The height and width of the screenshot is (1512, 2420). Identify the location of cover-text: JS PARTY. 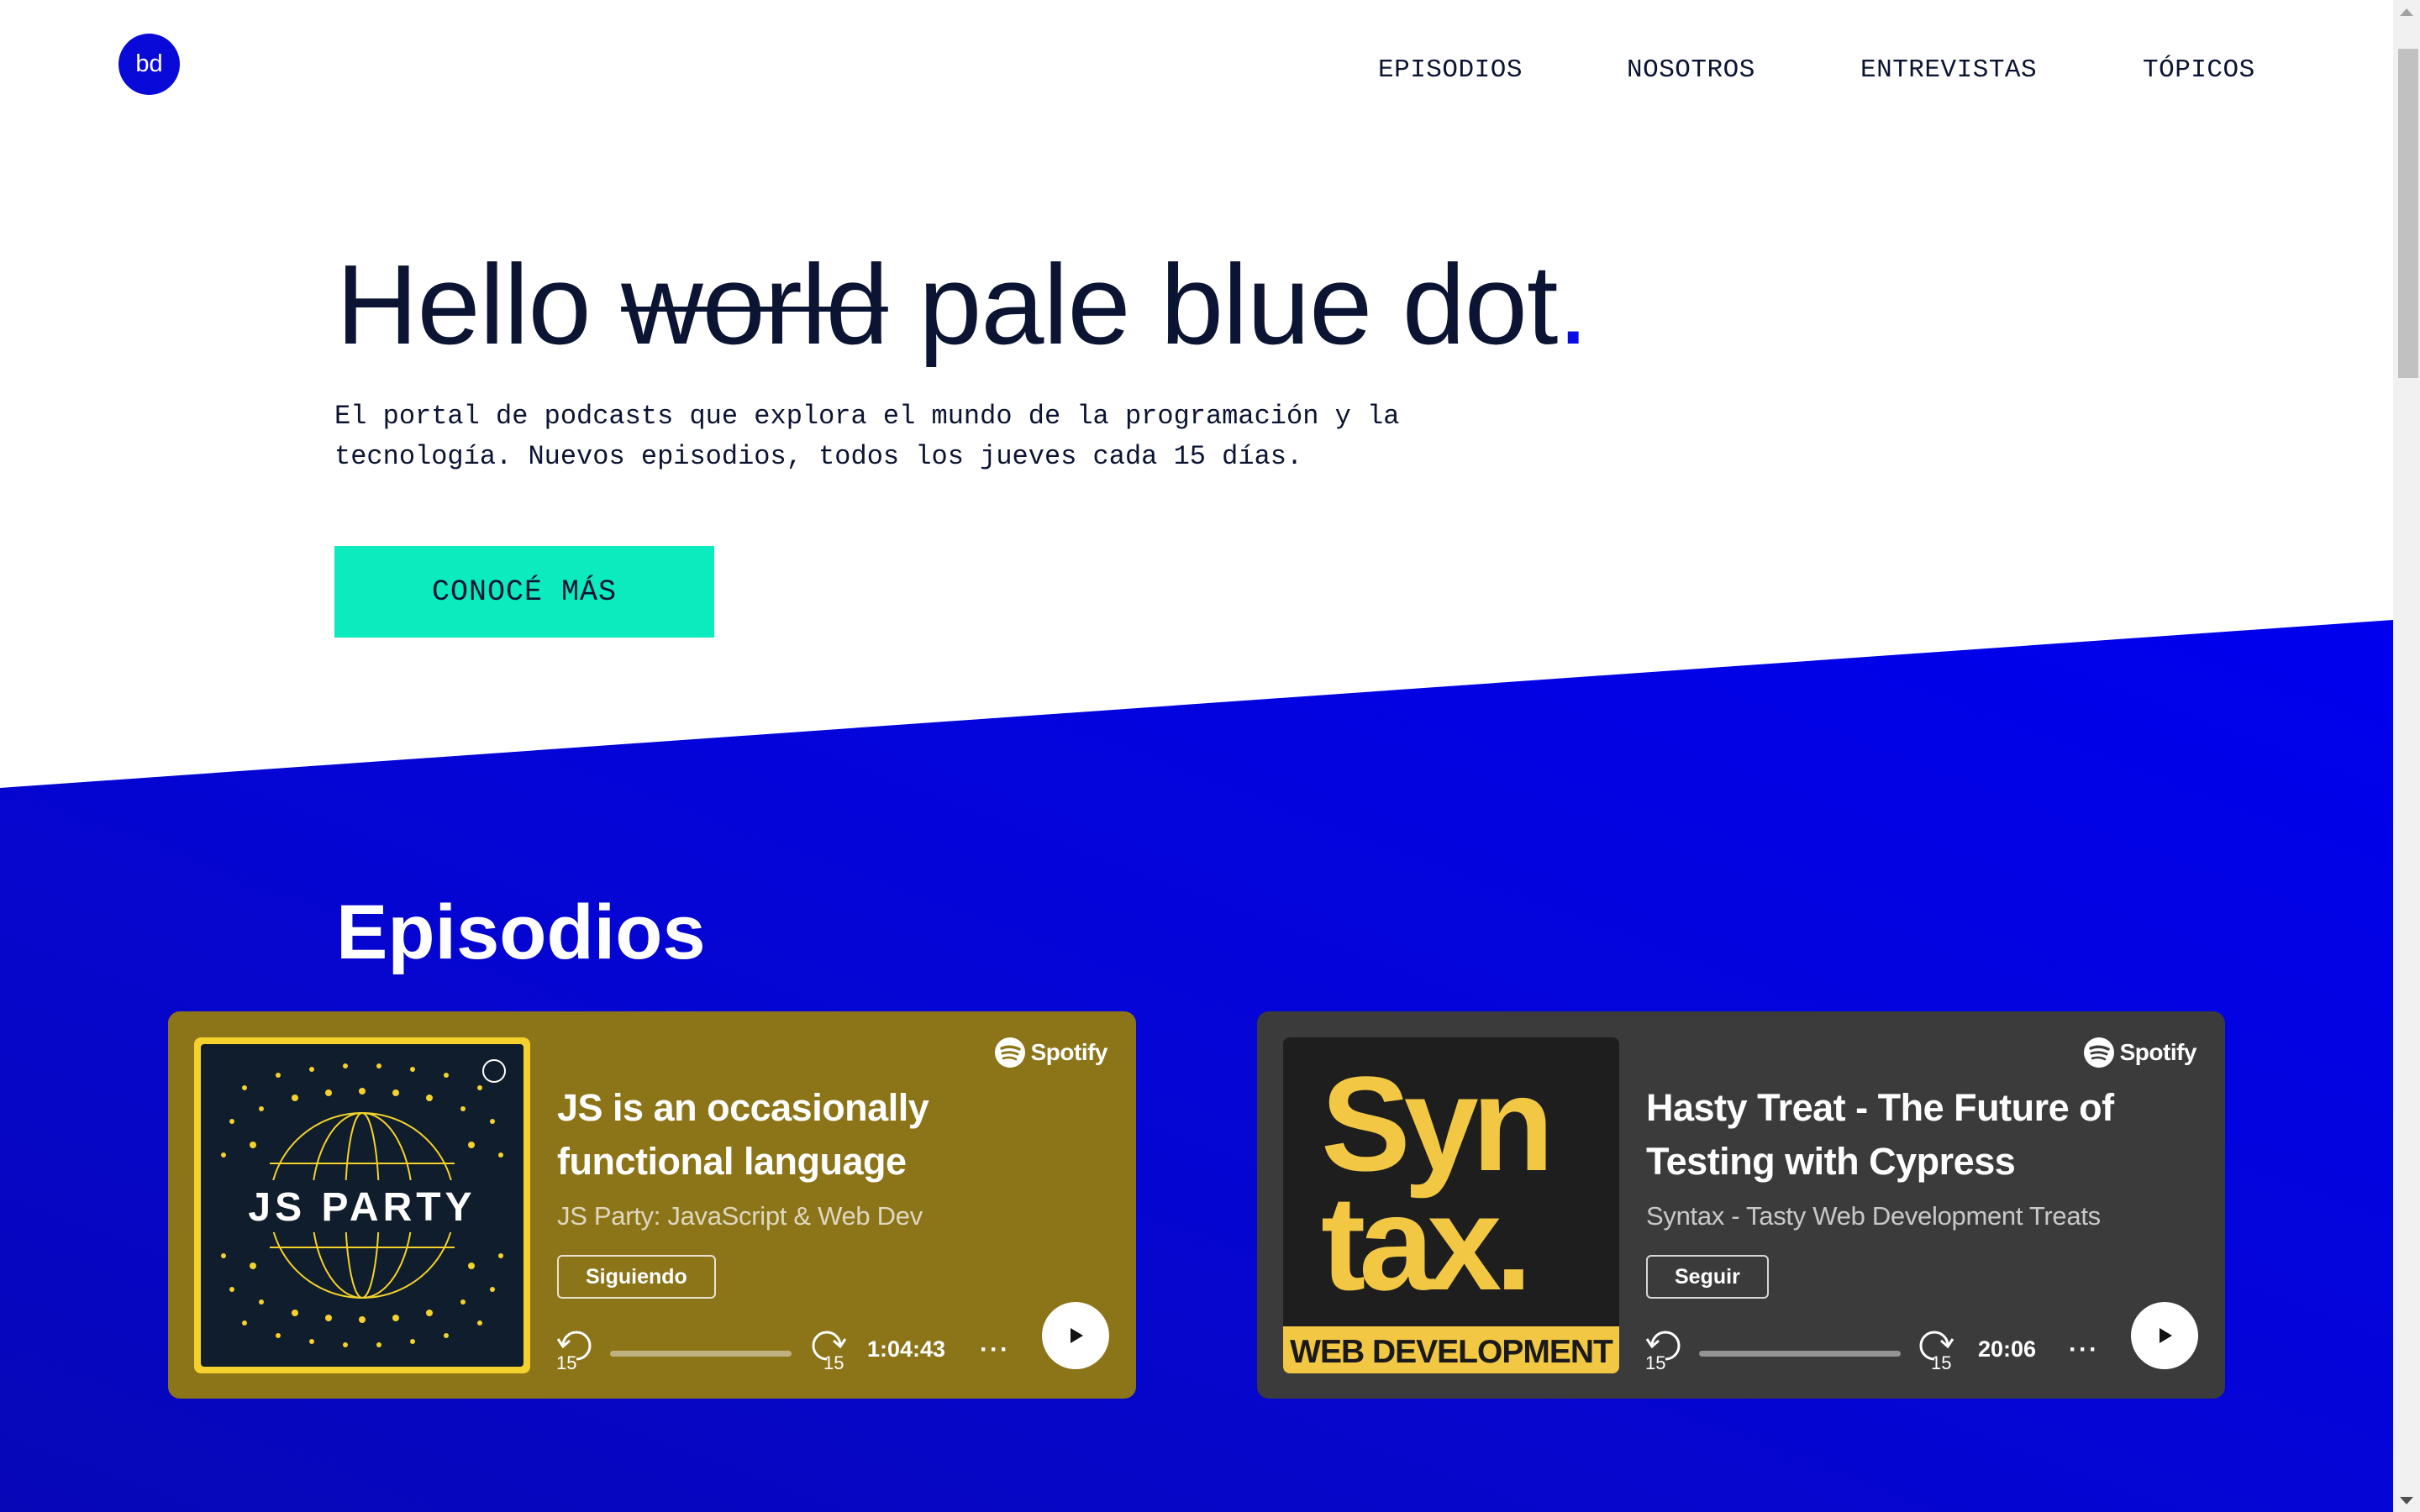
(362, 1207).